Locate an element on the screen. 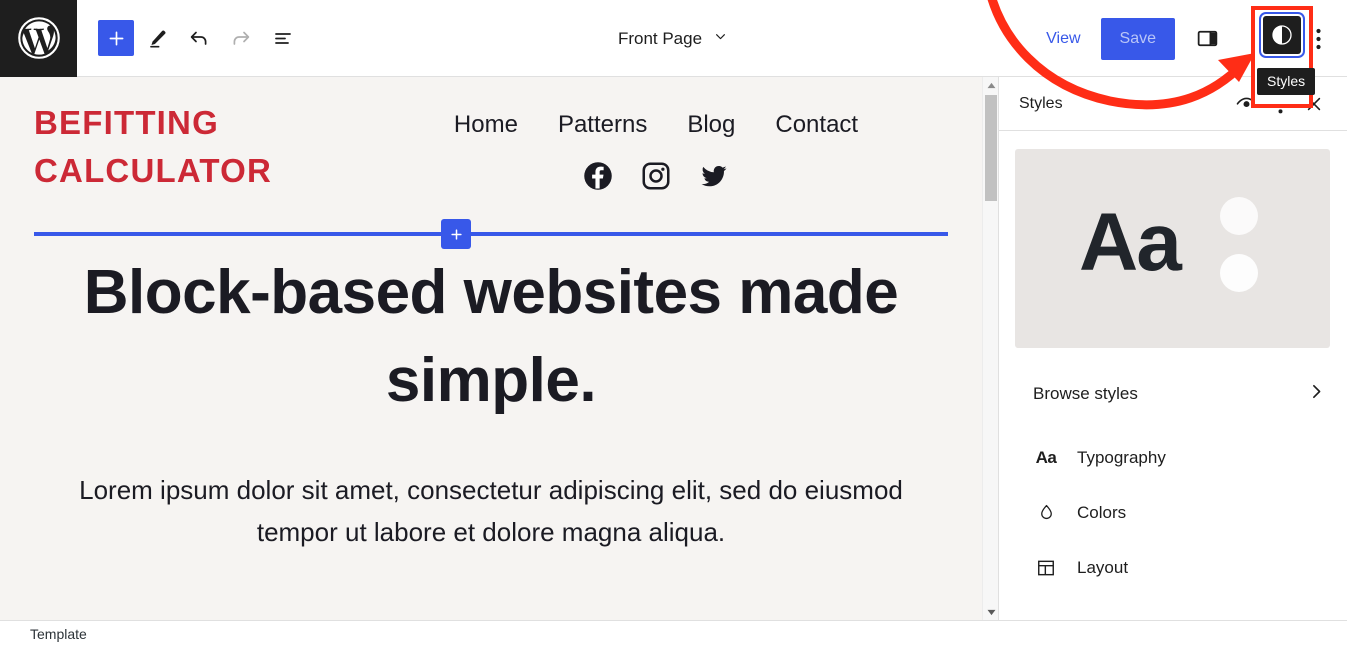 This screenshot has height=646, width=1347. styles-menu-list: Aa Typography Colors Layout is located at coordinates (1173, 512).